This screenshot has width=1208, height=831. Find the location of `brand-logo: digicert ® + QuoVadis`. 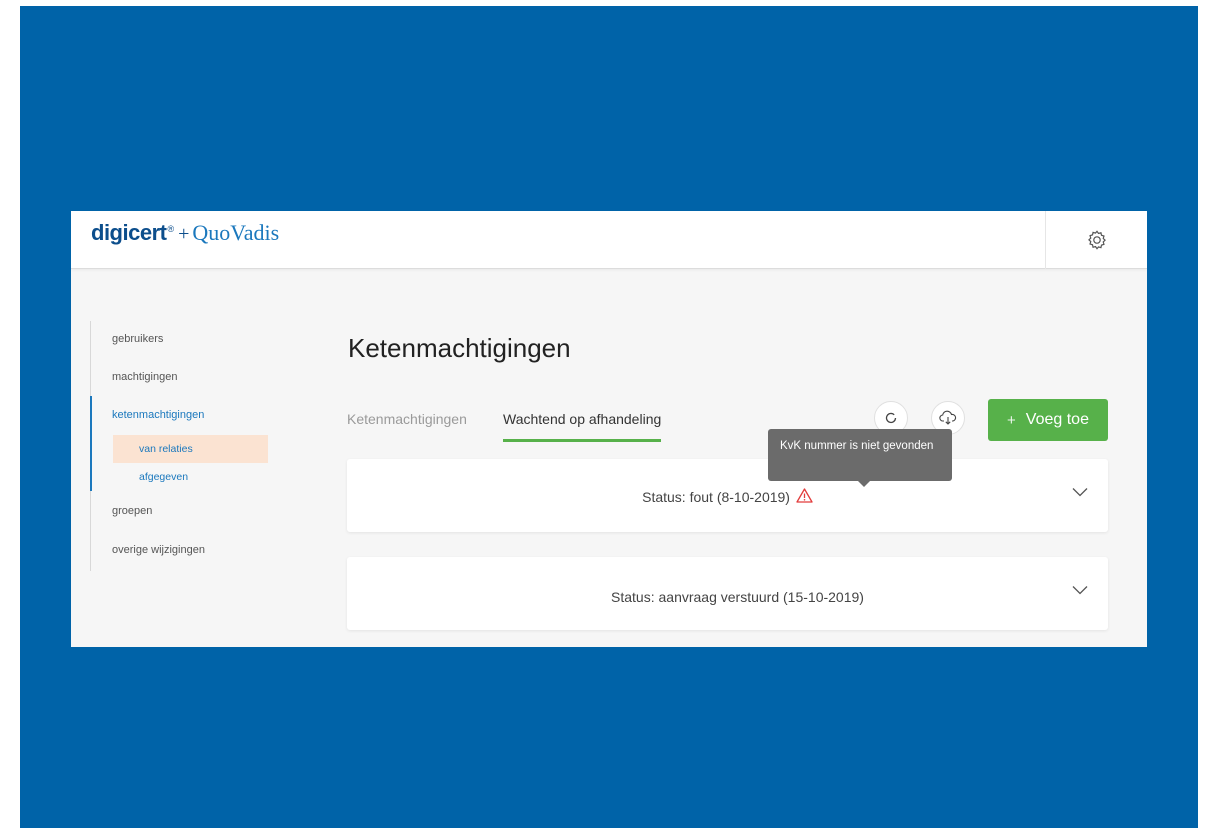

brand-logo: digicert ® + QuoVadis is located at coordinates (185, 235).